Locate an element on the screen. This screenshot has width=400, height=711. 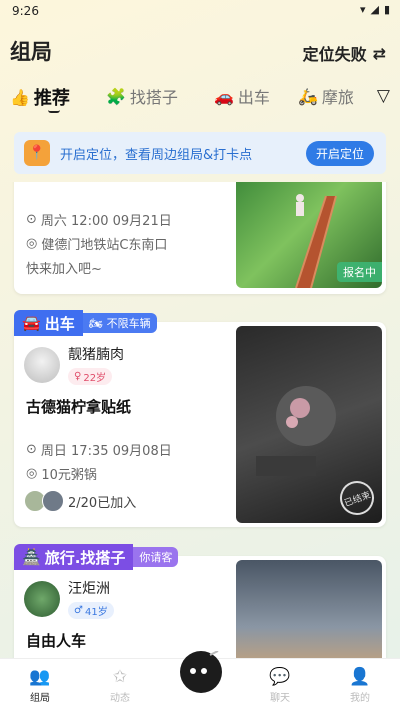
tag-sub: 你请客 is located at coordinates (156, 557).